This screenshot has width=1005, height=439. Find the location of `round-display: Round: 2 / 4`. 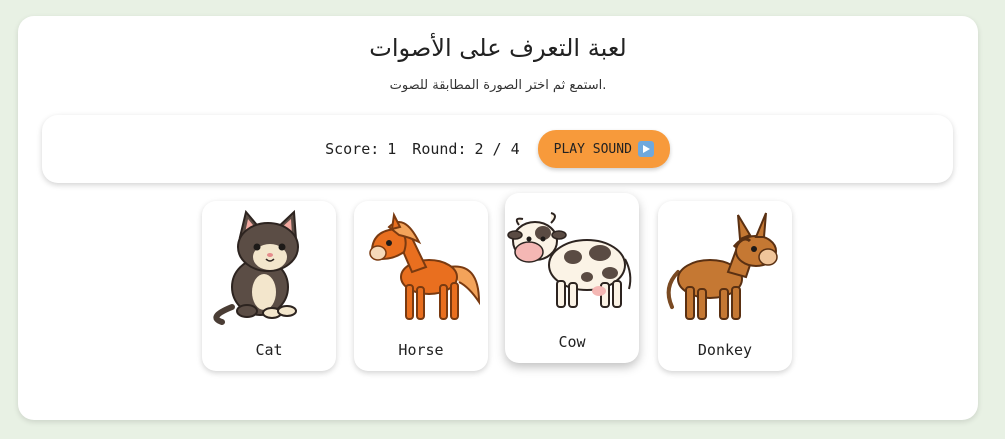

round-display: Round: 2 / 4 is located at coordinates (465, 149).